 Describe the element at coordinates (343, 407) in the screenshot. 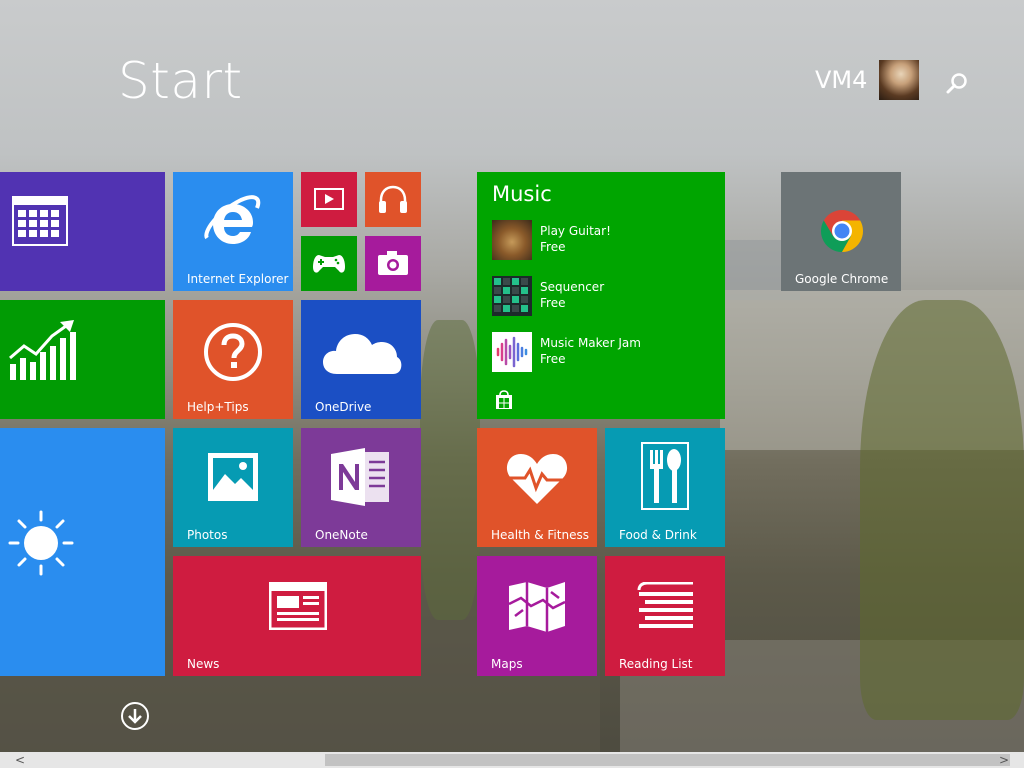

I see `tile-label: OneDrive` at that location.